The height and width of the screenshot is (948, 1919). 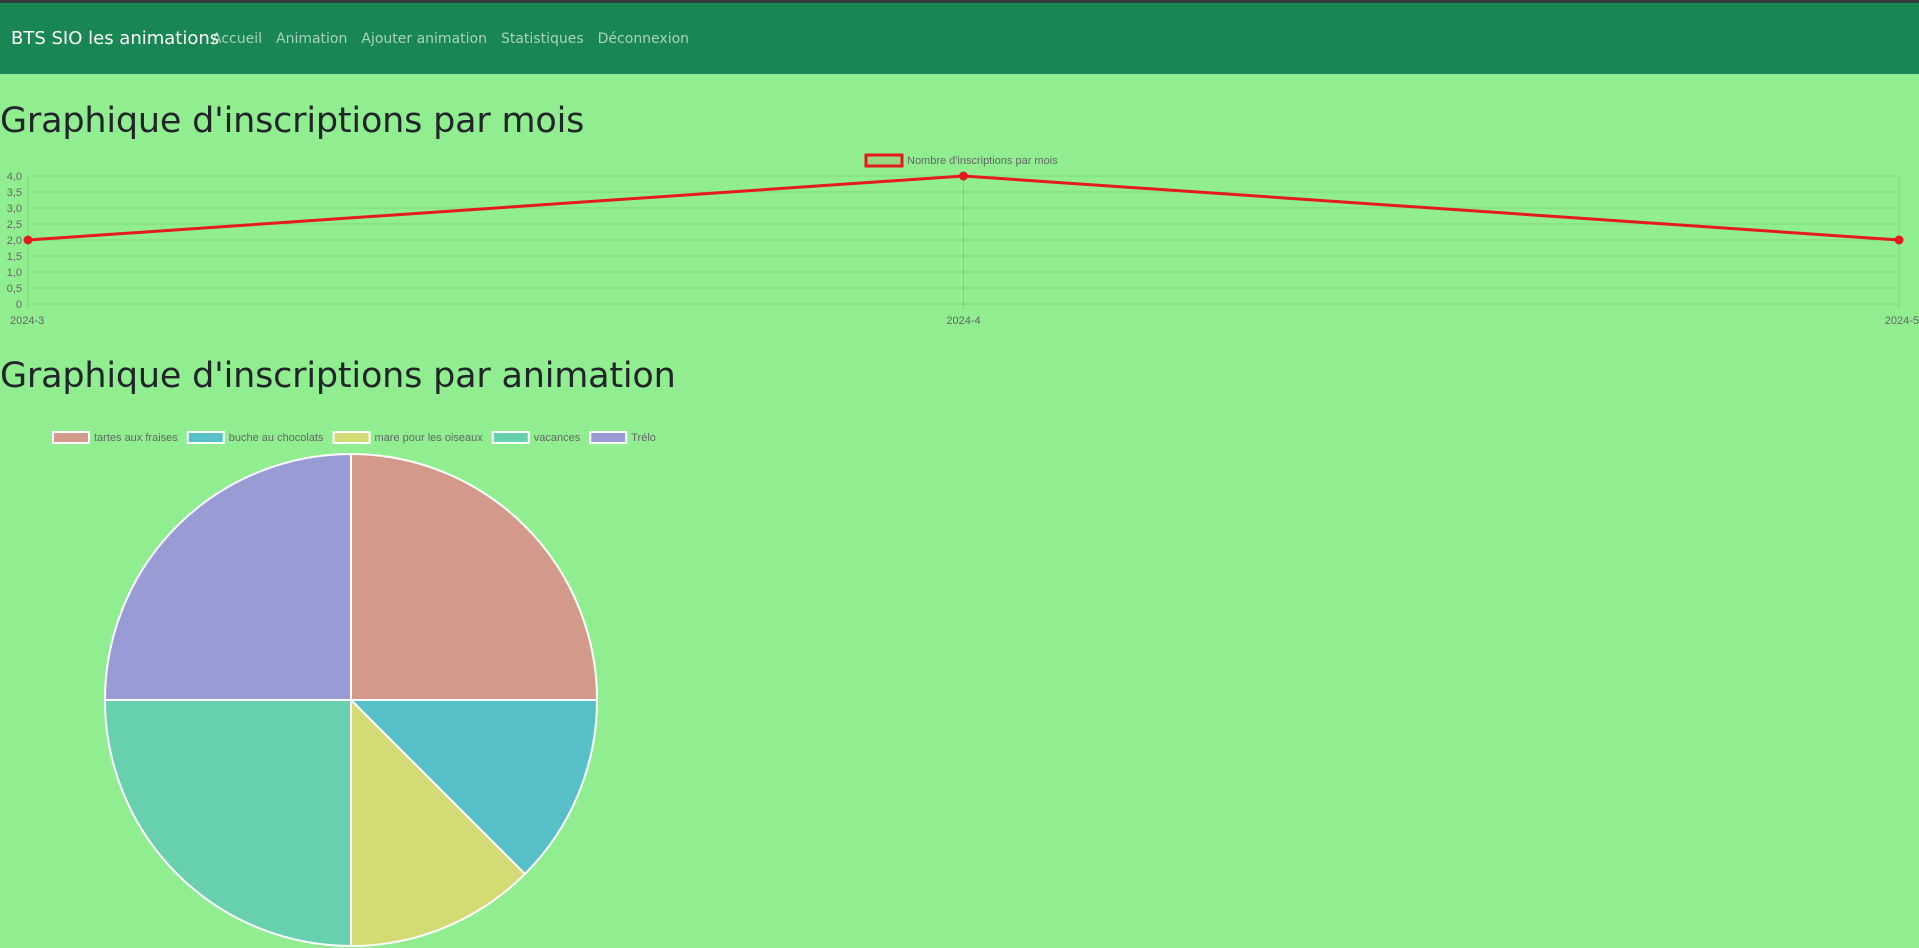 What do you see at coordinates (14, 209) in the screenshot?
I see `y-tick-label: 3,0` at bounding box center [14, 209].